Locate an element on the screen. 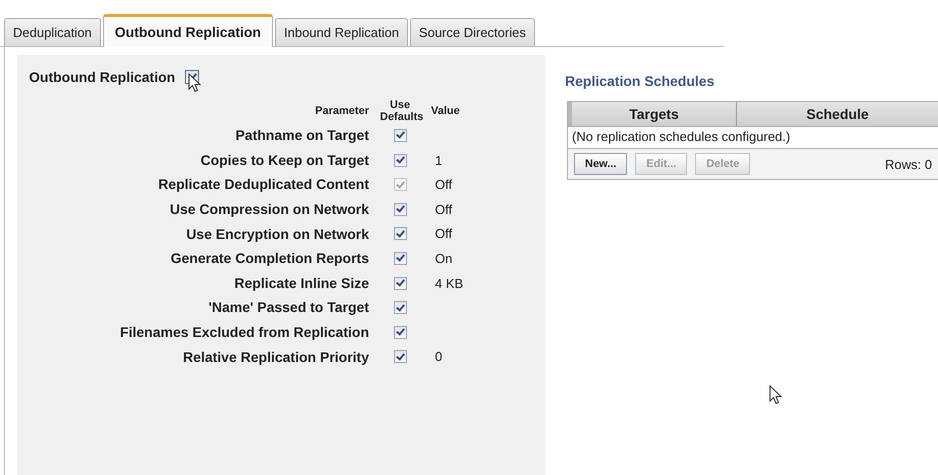 The height and width of the screenshot is (475, 938). section-title: Replication Schedules is located at coordinates (640, 81).